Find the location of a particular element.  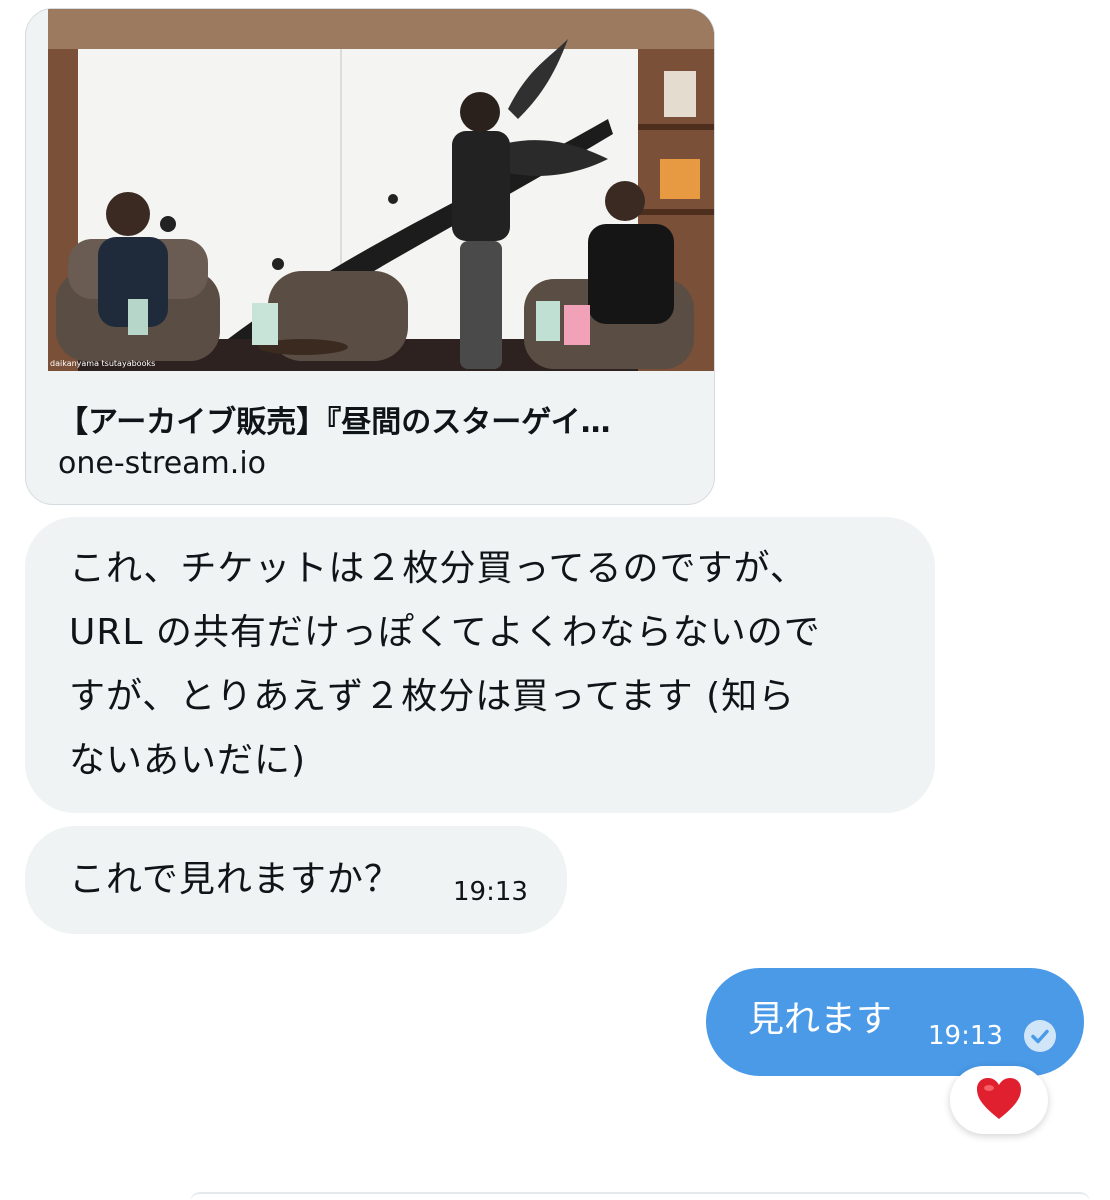

message-line: これ、チケットは２枚分買ってるのですが、 is located at coordinates (438, 568).